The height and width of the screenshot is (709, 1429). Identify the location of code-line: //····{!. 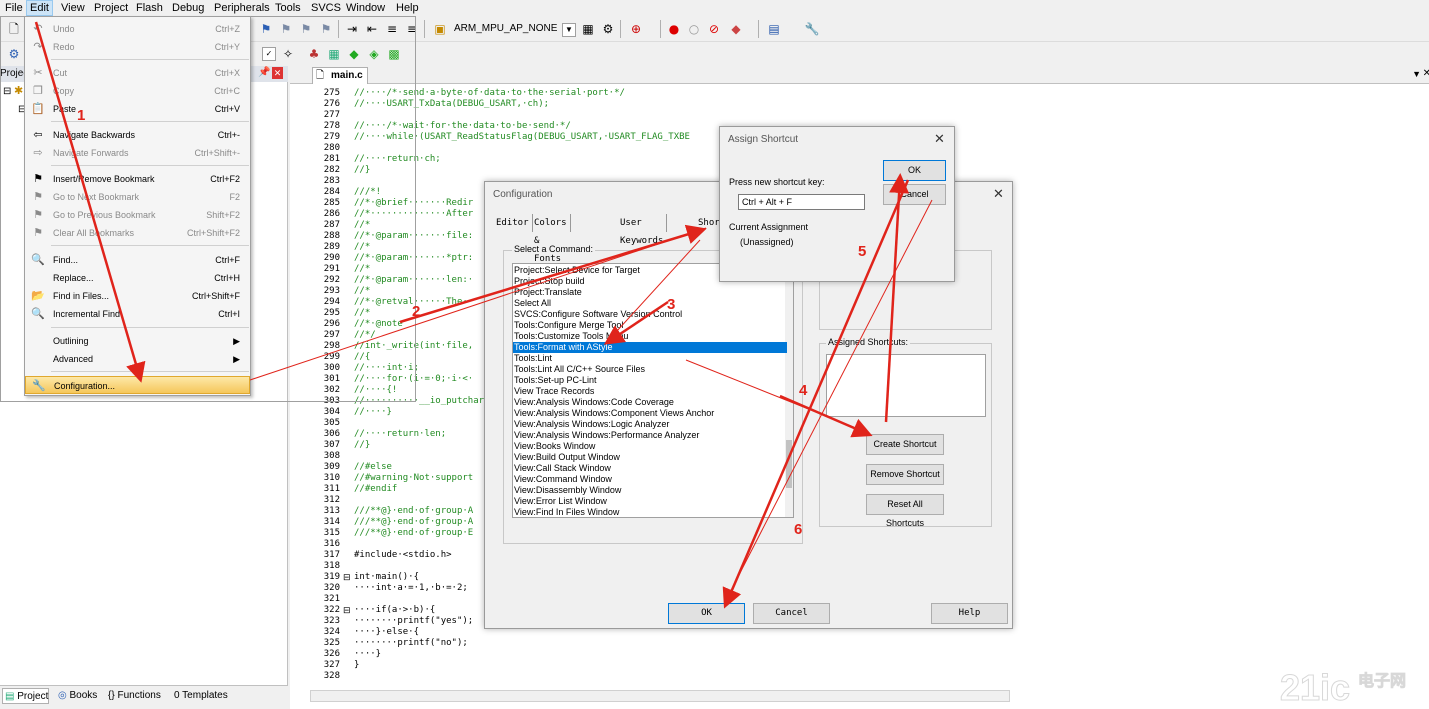
(375, 390).